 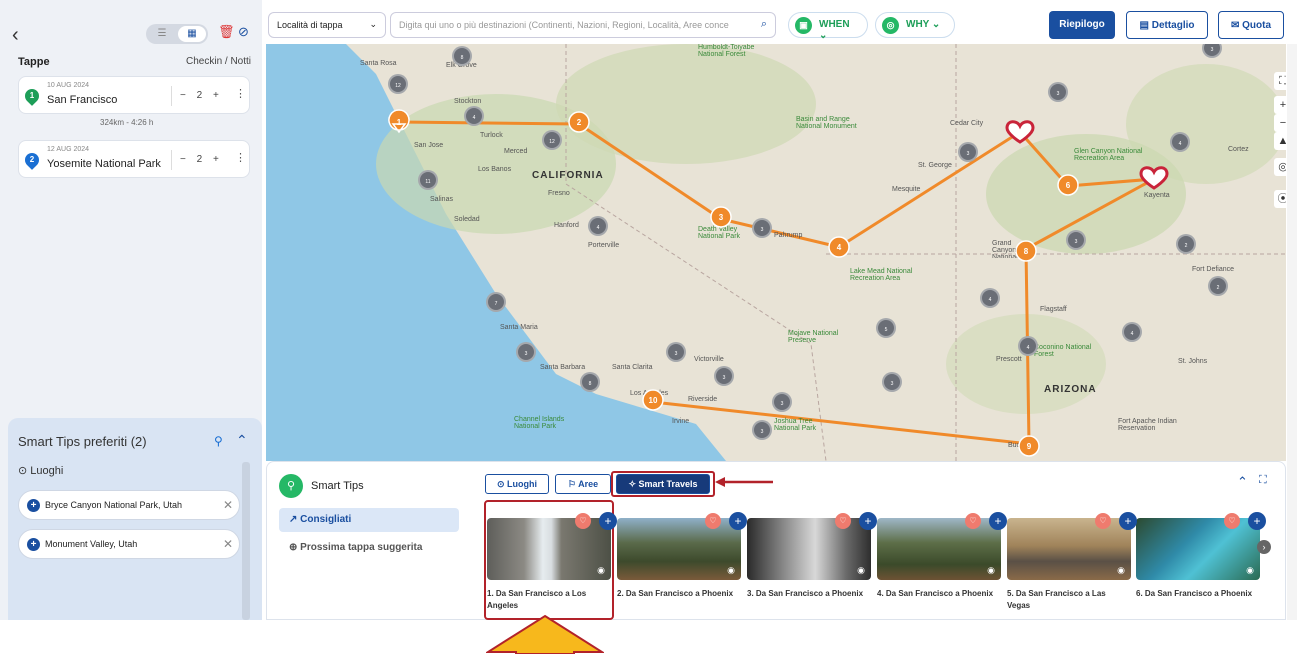 What do you see at coordinates (726, 51) in the screenshot?
I see `map-park-label: Humboldt-Toiyabe National Forest` at bounding box center [726, 51].